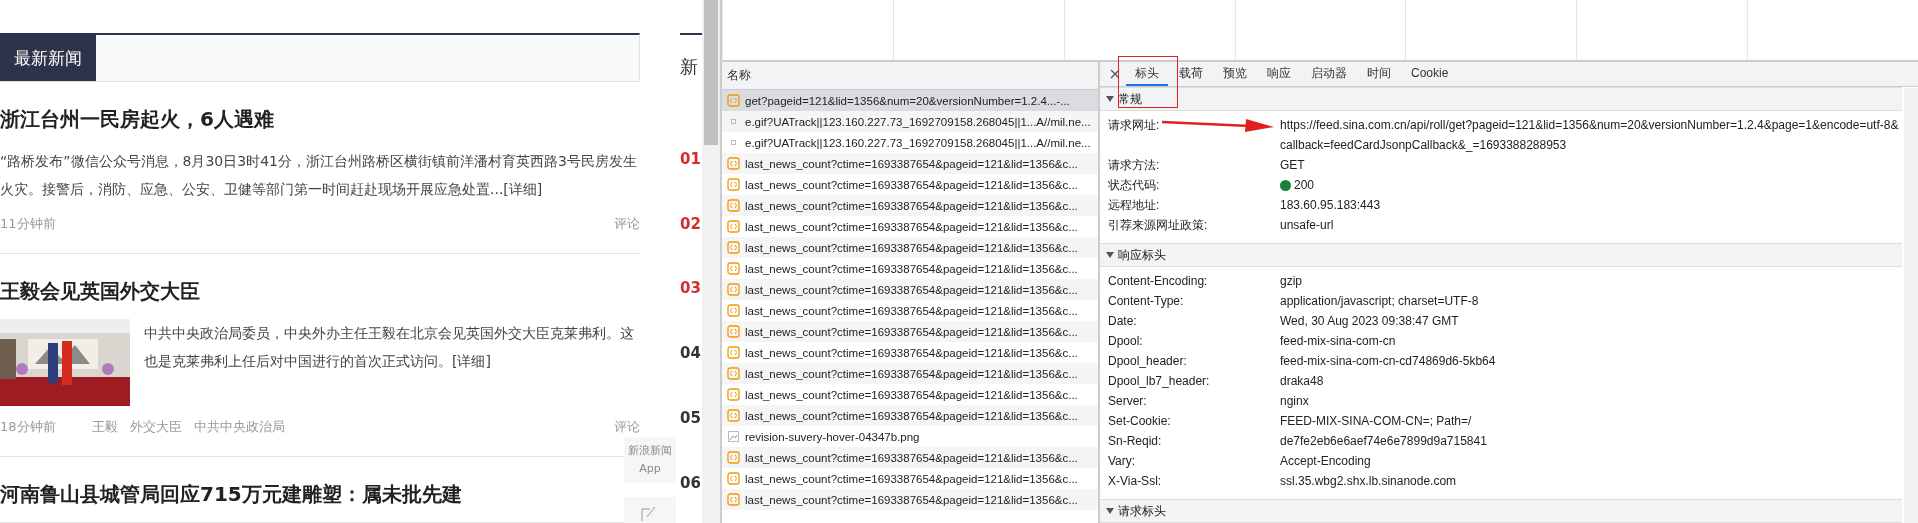 Image resolution: width=1918 pixels, height=523 pixels. Describe the element at coordinates (1338, 341) in the screenshot. I see `header-value: feed-mix-sina-com-cn` at that location.